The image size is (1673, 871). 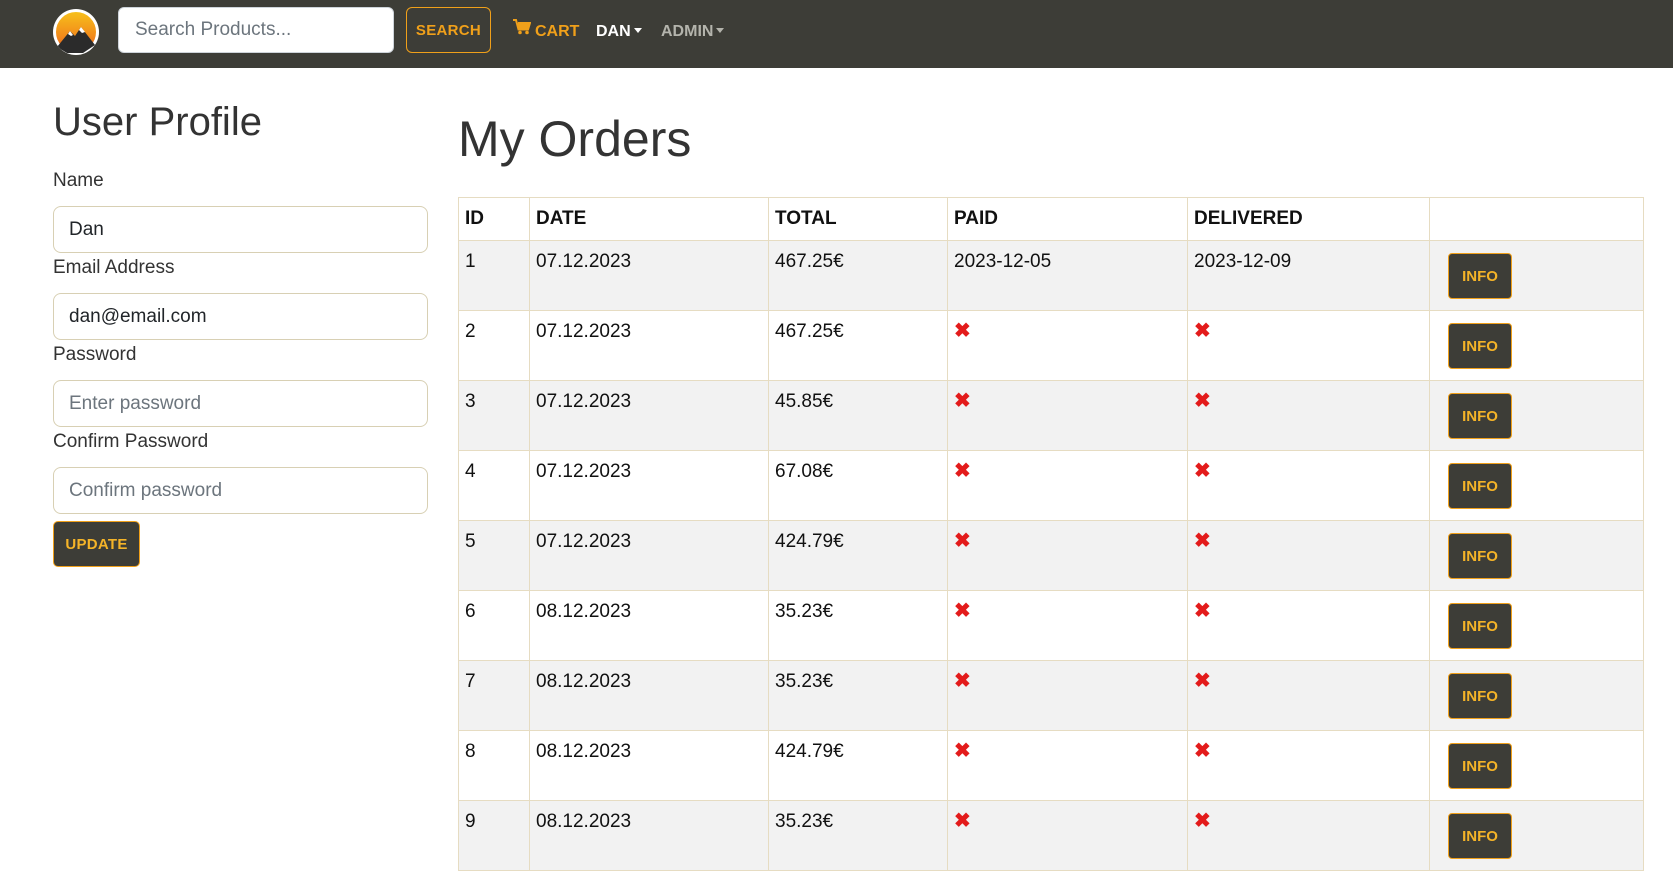 I want to click on mountain-sun-logo, so click(x=76, y=32).